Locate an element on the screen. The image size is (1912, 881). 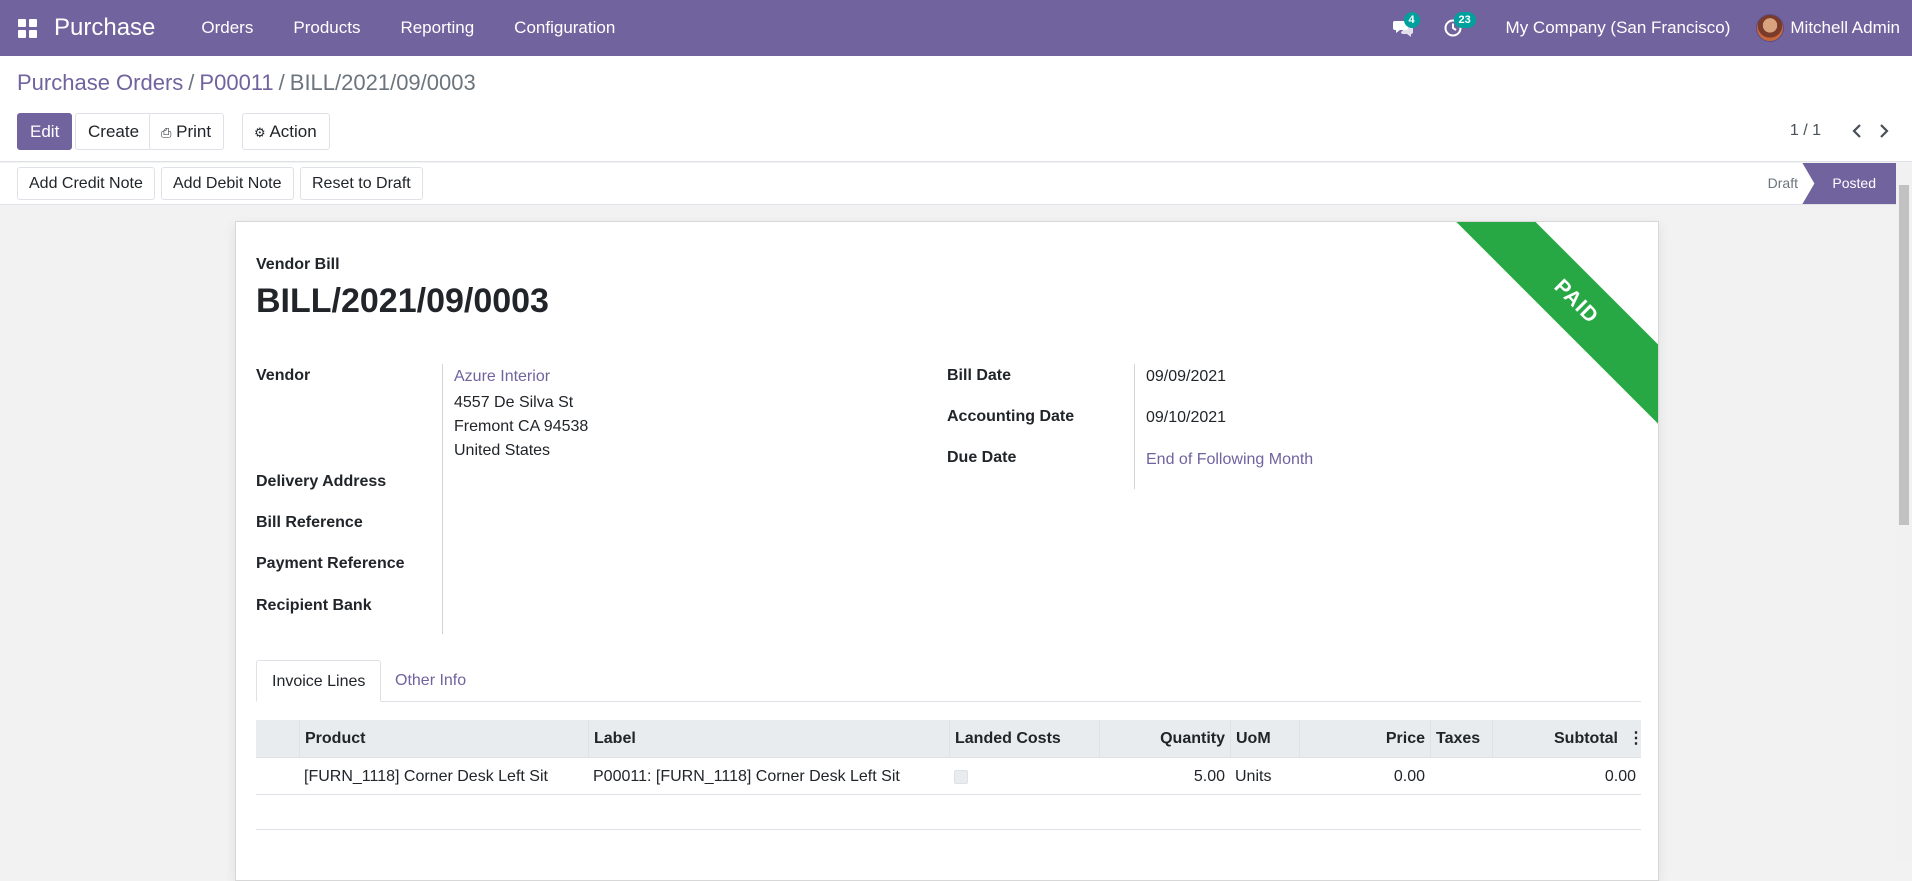
activities-clock-icon: 23 is located at coordinates (1453, 28).